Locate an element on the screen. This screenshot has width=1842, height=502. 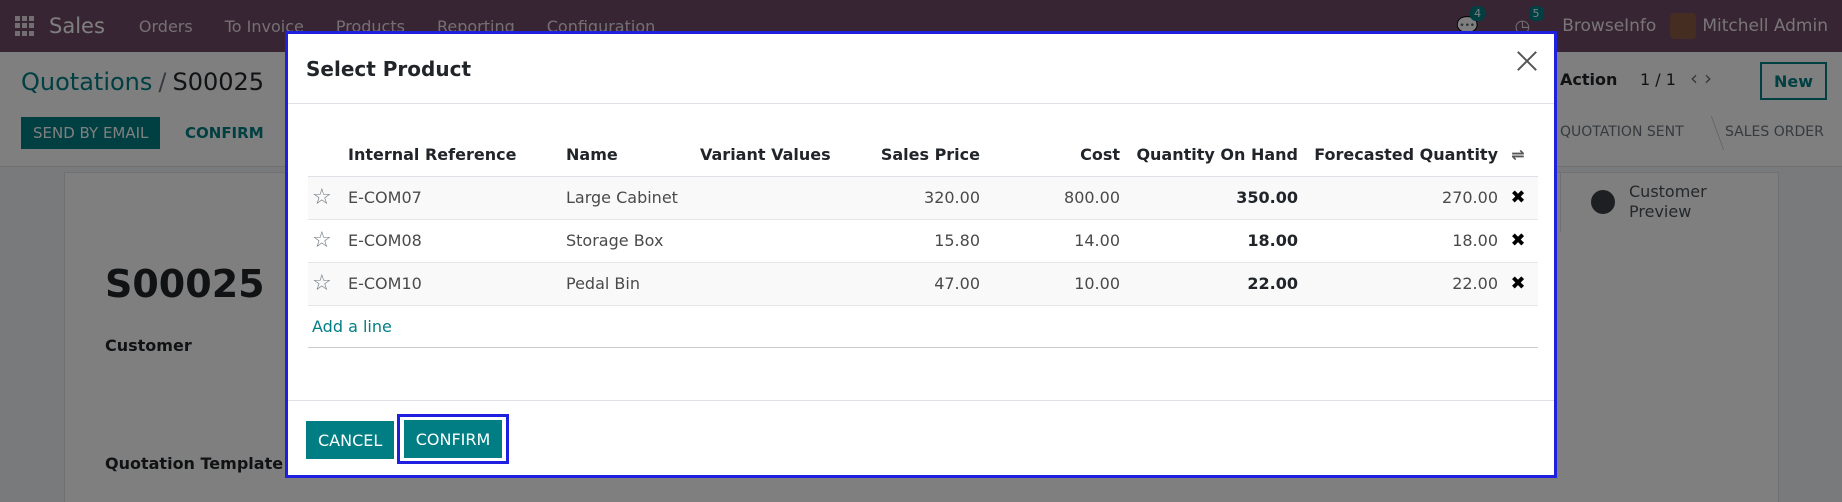
cell-name: Large Cabinet is located at coordinates (633, 198).